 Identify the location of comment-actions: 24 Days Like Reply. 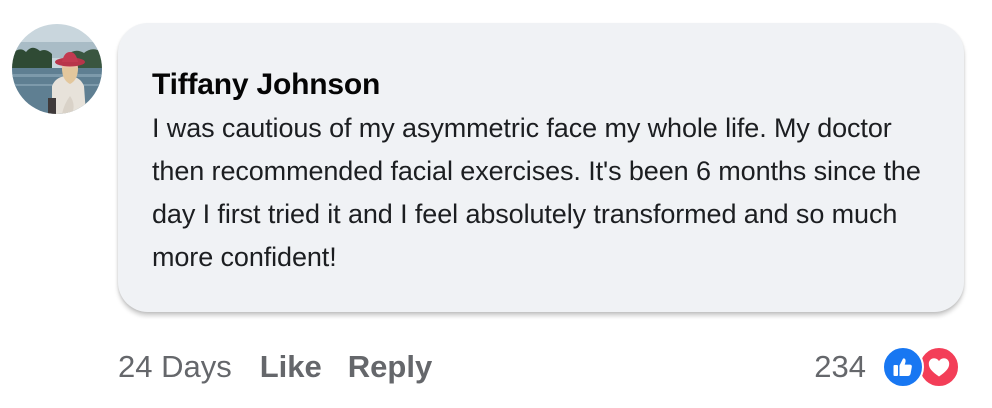
(288, 367).